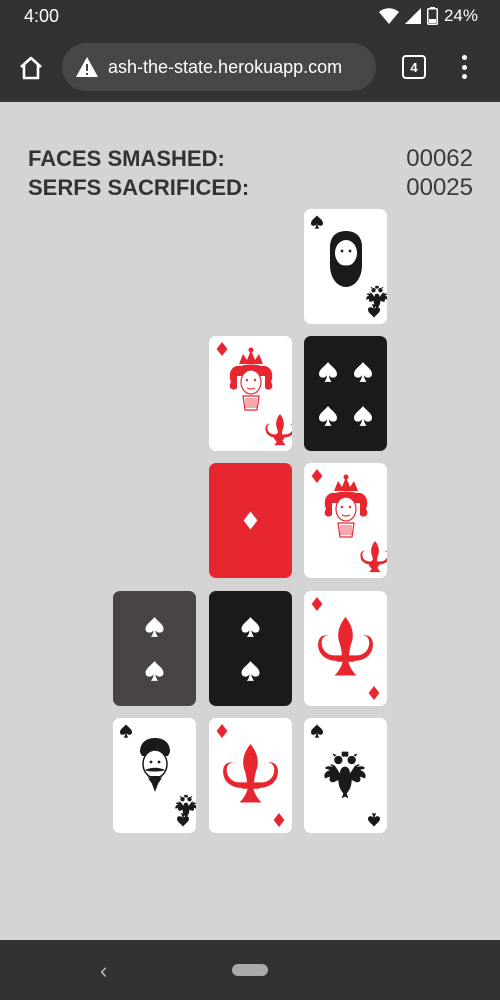 The width and height of the screenshot is (500, 1000). I want to click on card-4-spades, so click(345, 393).